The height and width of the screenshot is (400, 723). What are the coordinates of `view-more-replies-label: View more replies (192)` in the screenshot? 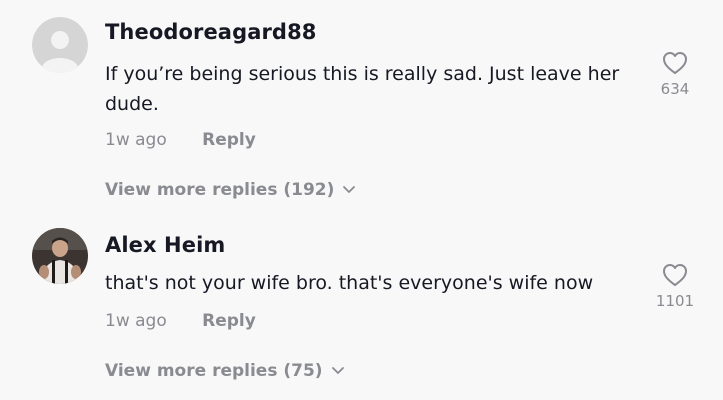 It's located at (220, 190).